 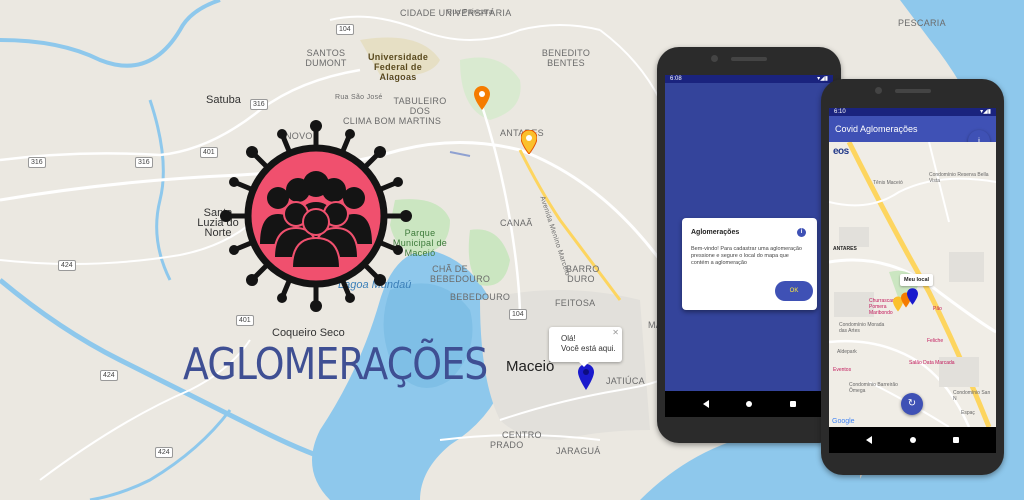 What do you see at coordinates (529, 142) in the screenshot?
I see `yellow-pin-icon` at bounding box center [529, 142].